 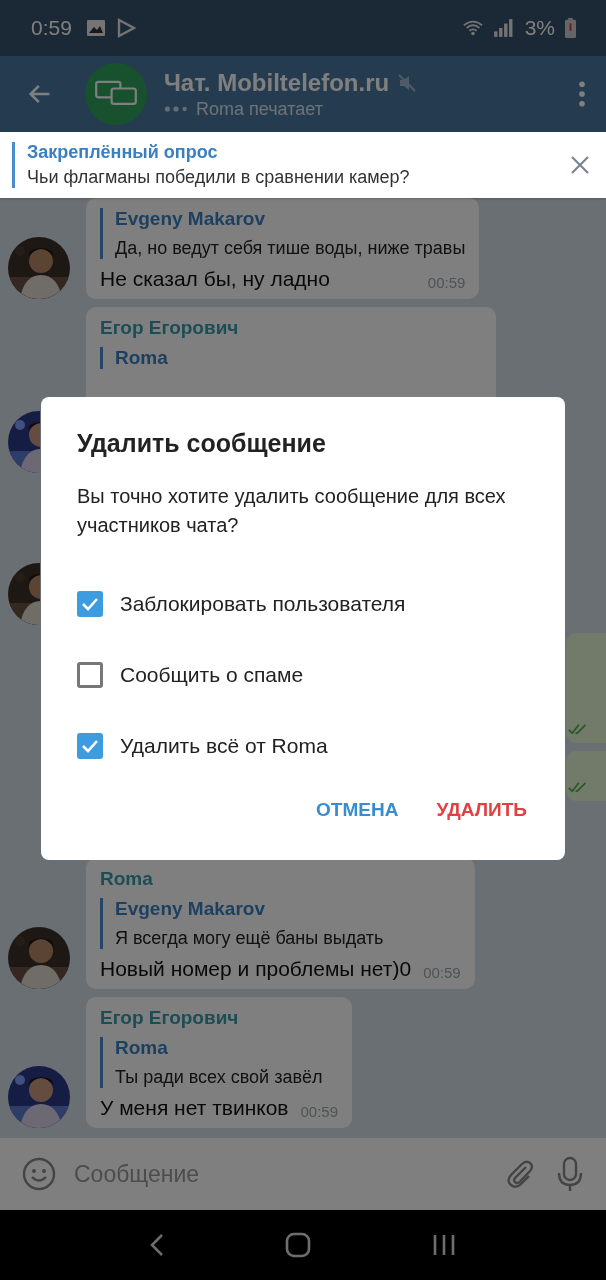 What do you see at coordinates (212, 674) in the screenshot?
I see `checkbox-label: Сообщить о спаме` at bounding box center [212, 674].